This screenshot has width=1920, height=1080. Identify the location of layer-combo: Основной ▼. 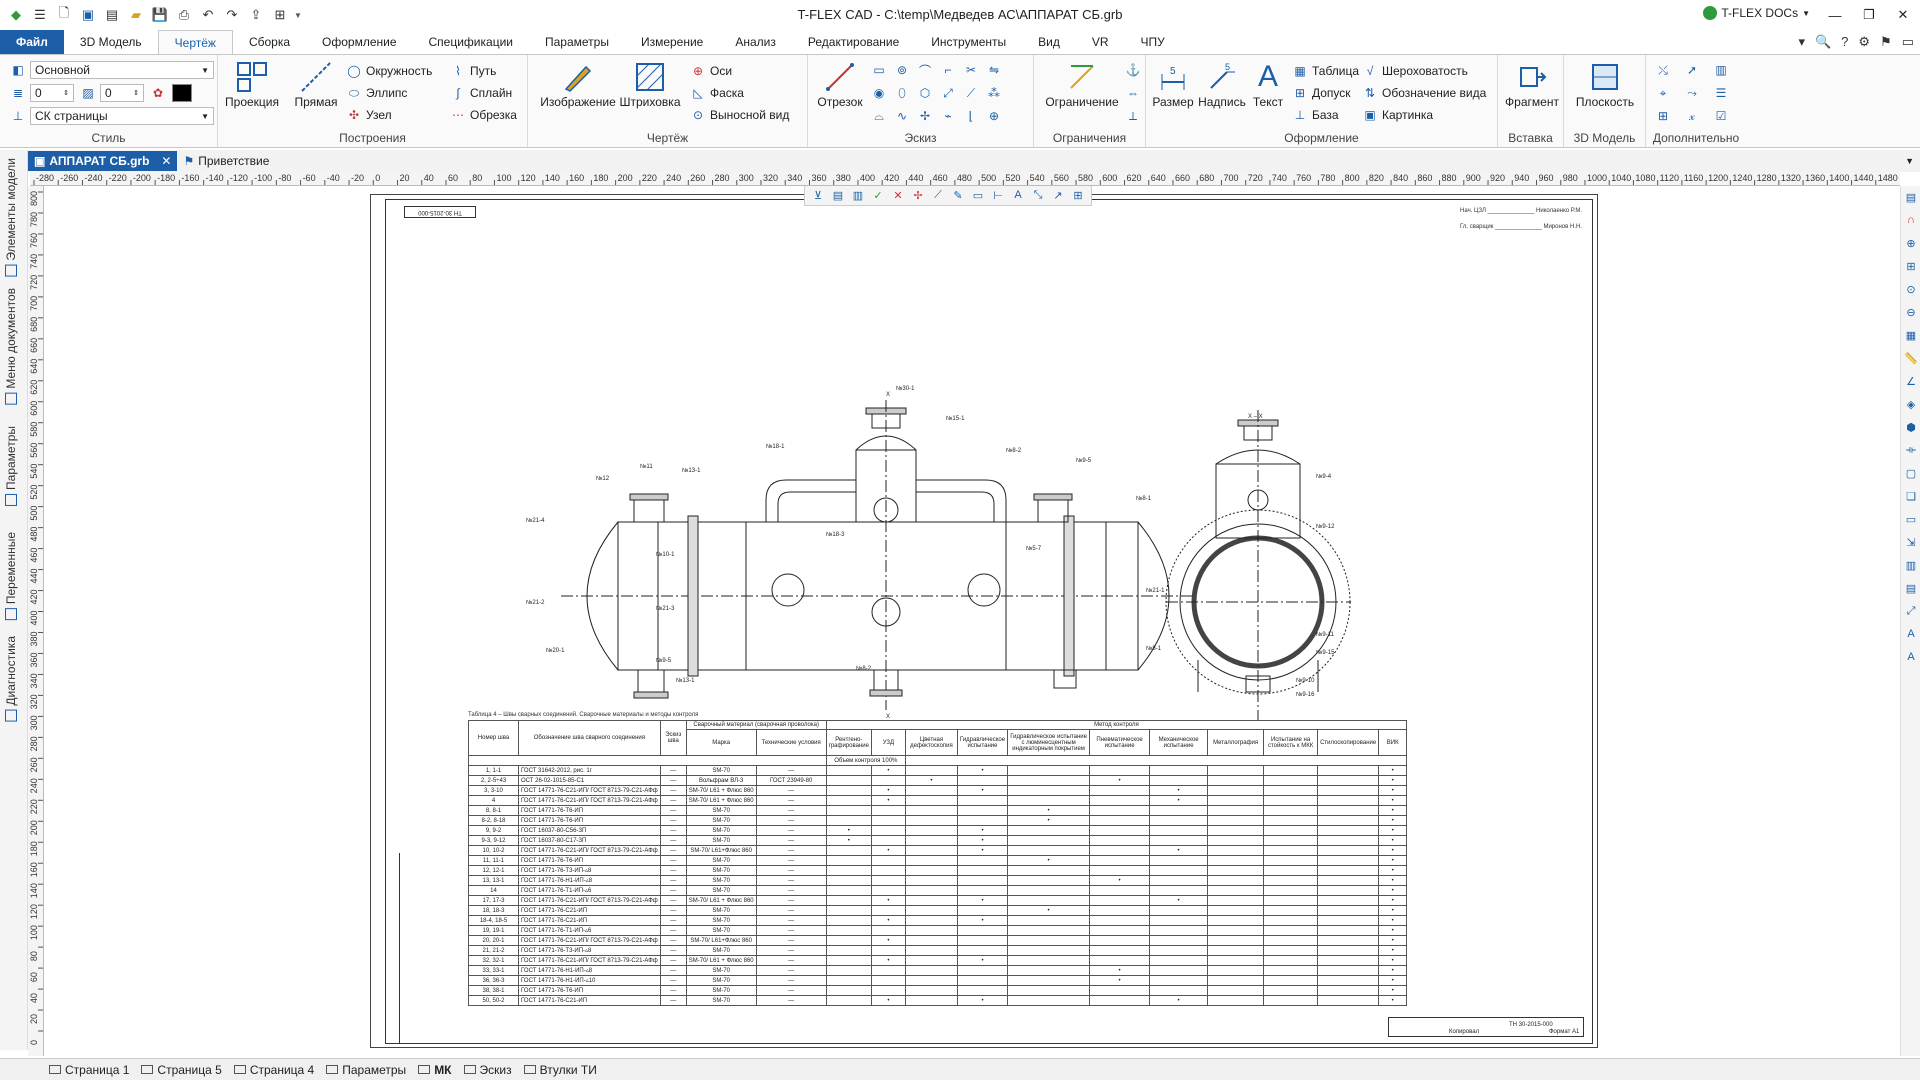
(122, 70).